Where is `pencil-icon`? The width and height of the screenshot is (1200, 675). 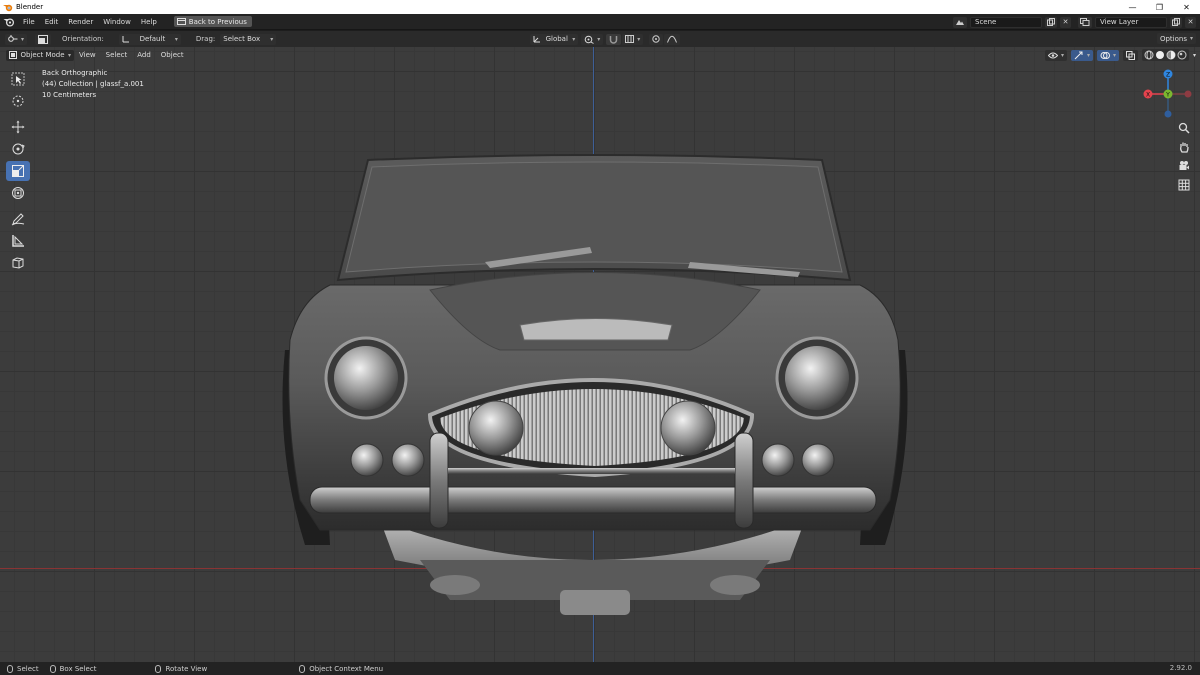 pencil-icon is located at coordinates (18, 219).